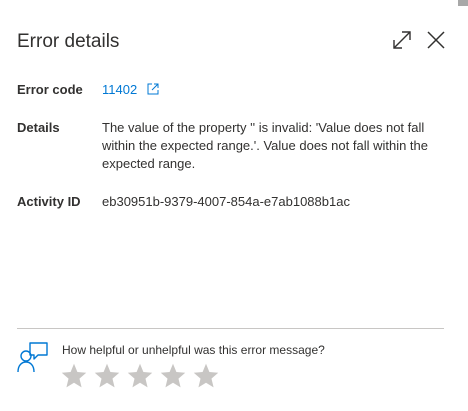 The image size is (468, 411). Describe the element at coordinates (68, 41) in the screenshot. I see `dialog-title: Error details` at that location.